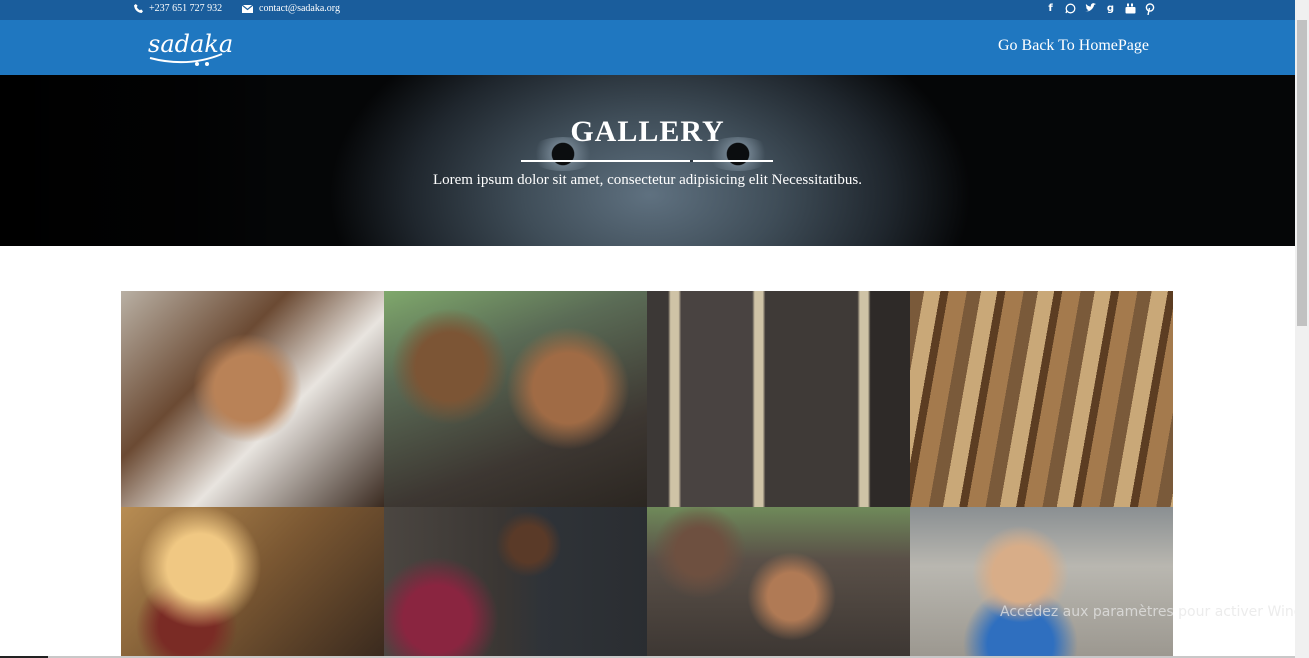 This screenshot has width=1309, height=658. What do you see at coordinates (1090, 9) in the screenshot?
I see `twitter-icon` at bounding box center [1090, 9].